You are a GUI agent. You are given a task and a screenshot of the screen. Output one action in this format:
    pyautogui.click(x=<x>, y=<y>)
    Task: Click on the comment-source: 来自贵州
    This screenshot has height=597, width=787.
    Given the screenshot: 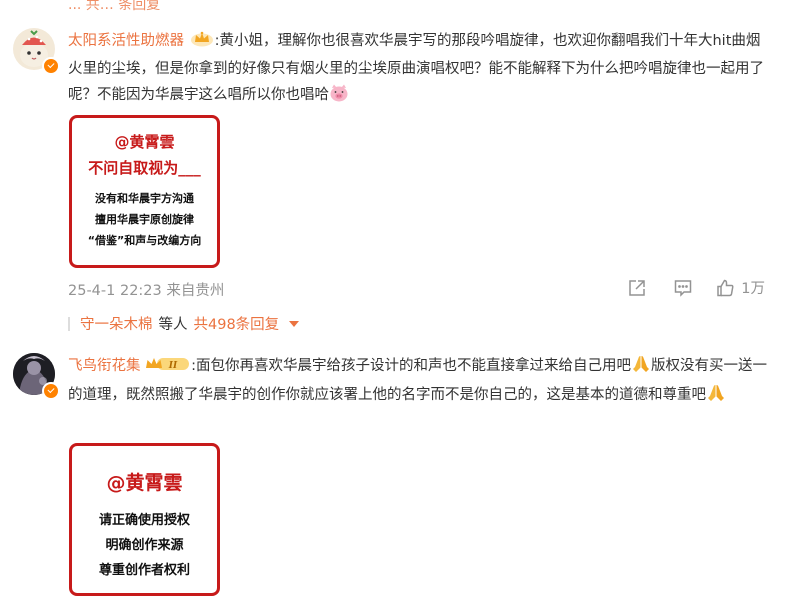 What is the action you would take?
    pyautogui.click(x=195, y=291)
    